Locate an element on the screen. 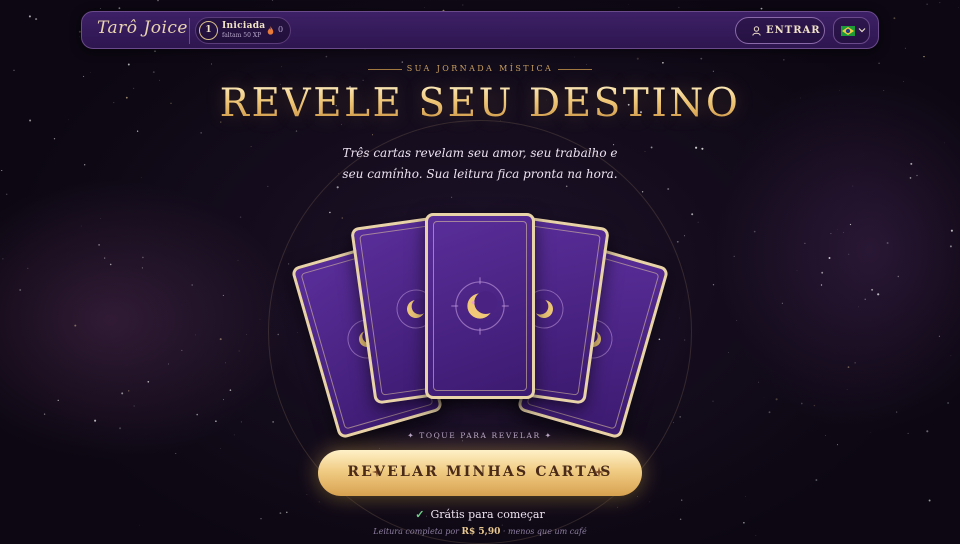 The image size is (960, 544). tap-to-reveal-hint: ✦ TOQUE PARA REVELAR ✦ is located at coordinates (480, 435).